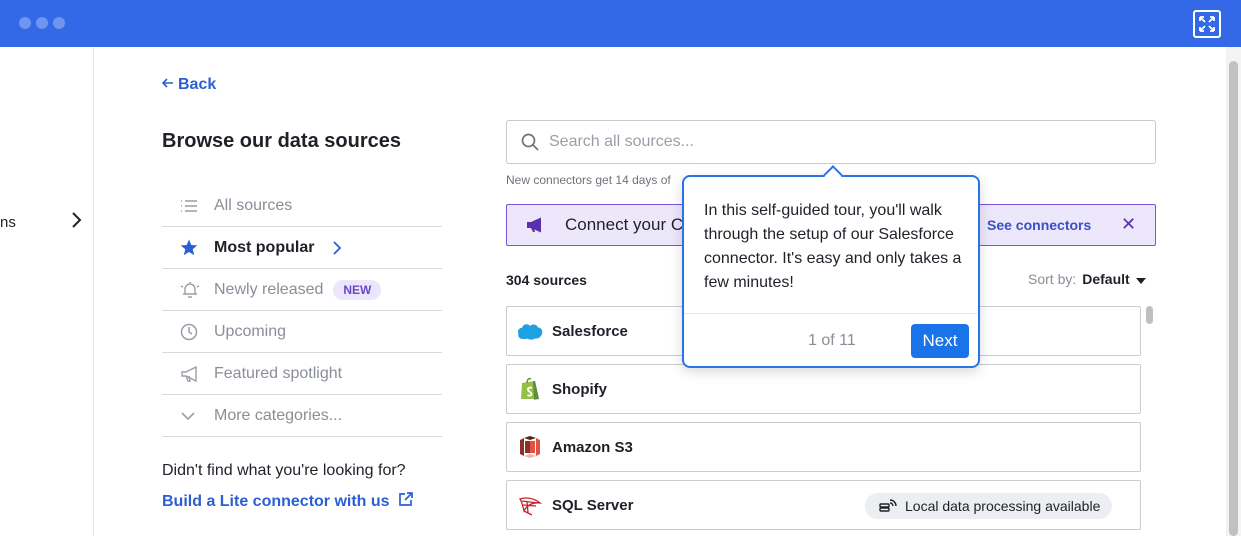 The image size is (1241, 538). I want to click on category-featured-spotlight: Featured spotlight, so click(302, 374).